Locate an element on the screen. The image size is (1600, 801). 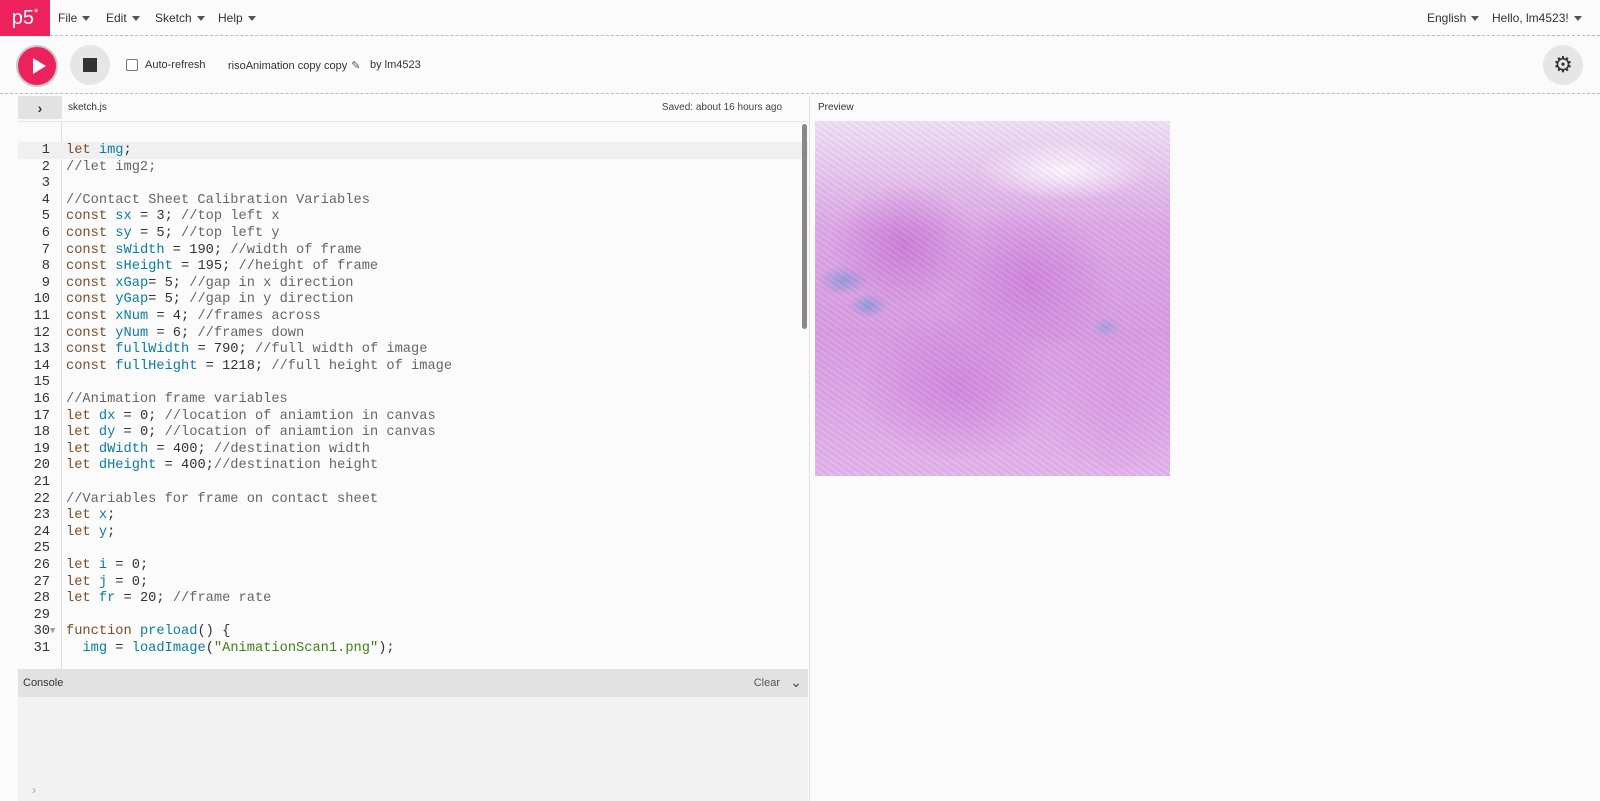
code-line: 4 //Contact Sheet Calibration Variables is located at coordinates (413, 200).